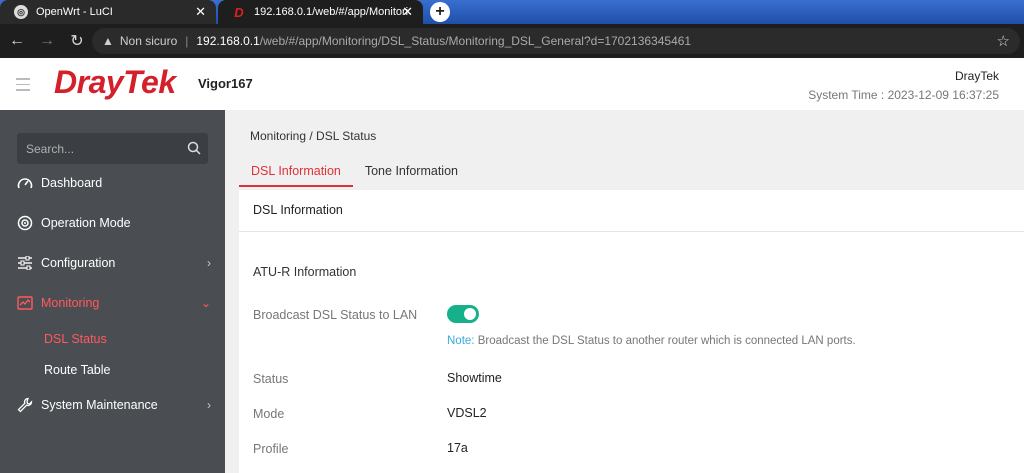  What do you see at coordinates (194, 150) in the screenshot?
I see `search-icon` at bounding box center [194, 150].